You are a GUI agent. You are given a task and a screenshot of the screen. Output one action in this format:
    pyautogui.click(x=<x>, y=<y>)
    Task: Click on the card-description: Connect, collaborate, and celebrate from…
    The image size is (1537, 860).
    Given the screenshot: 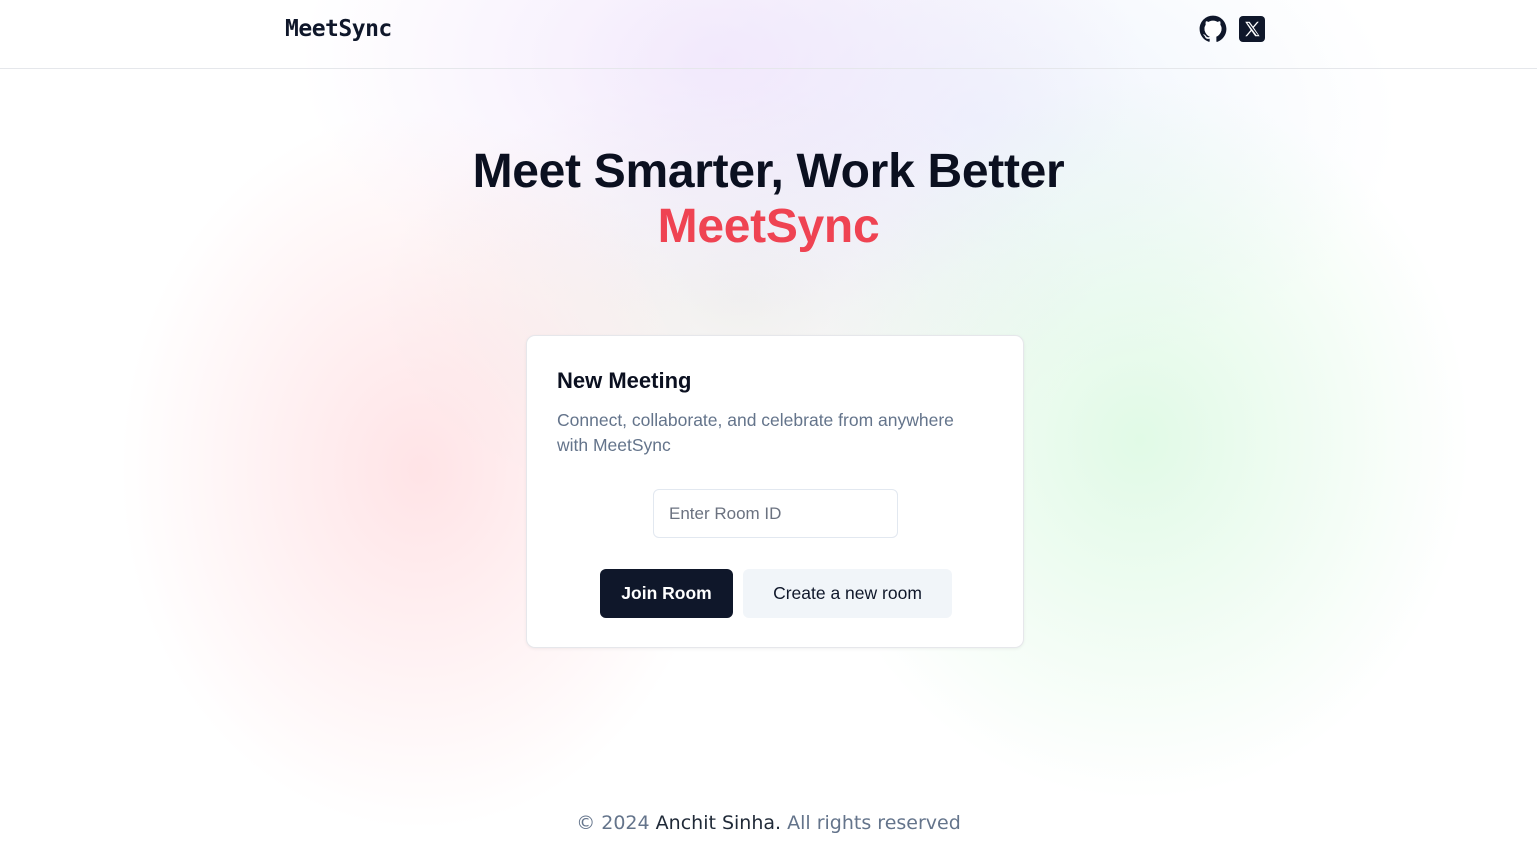 What is the action you would take?
    pyautogui.click(x=755, y=432)
    